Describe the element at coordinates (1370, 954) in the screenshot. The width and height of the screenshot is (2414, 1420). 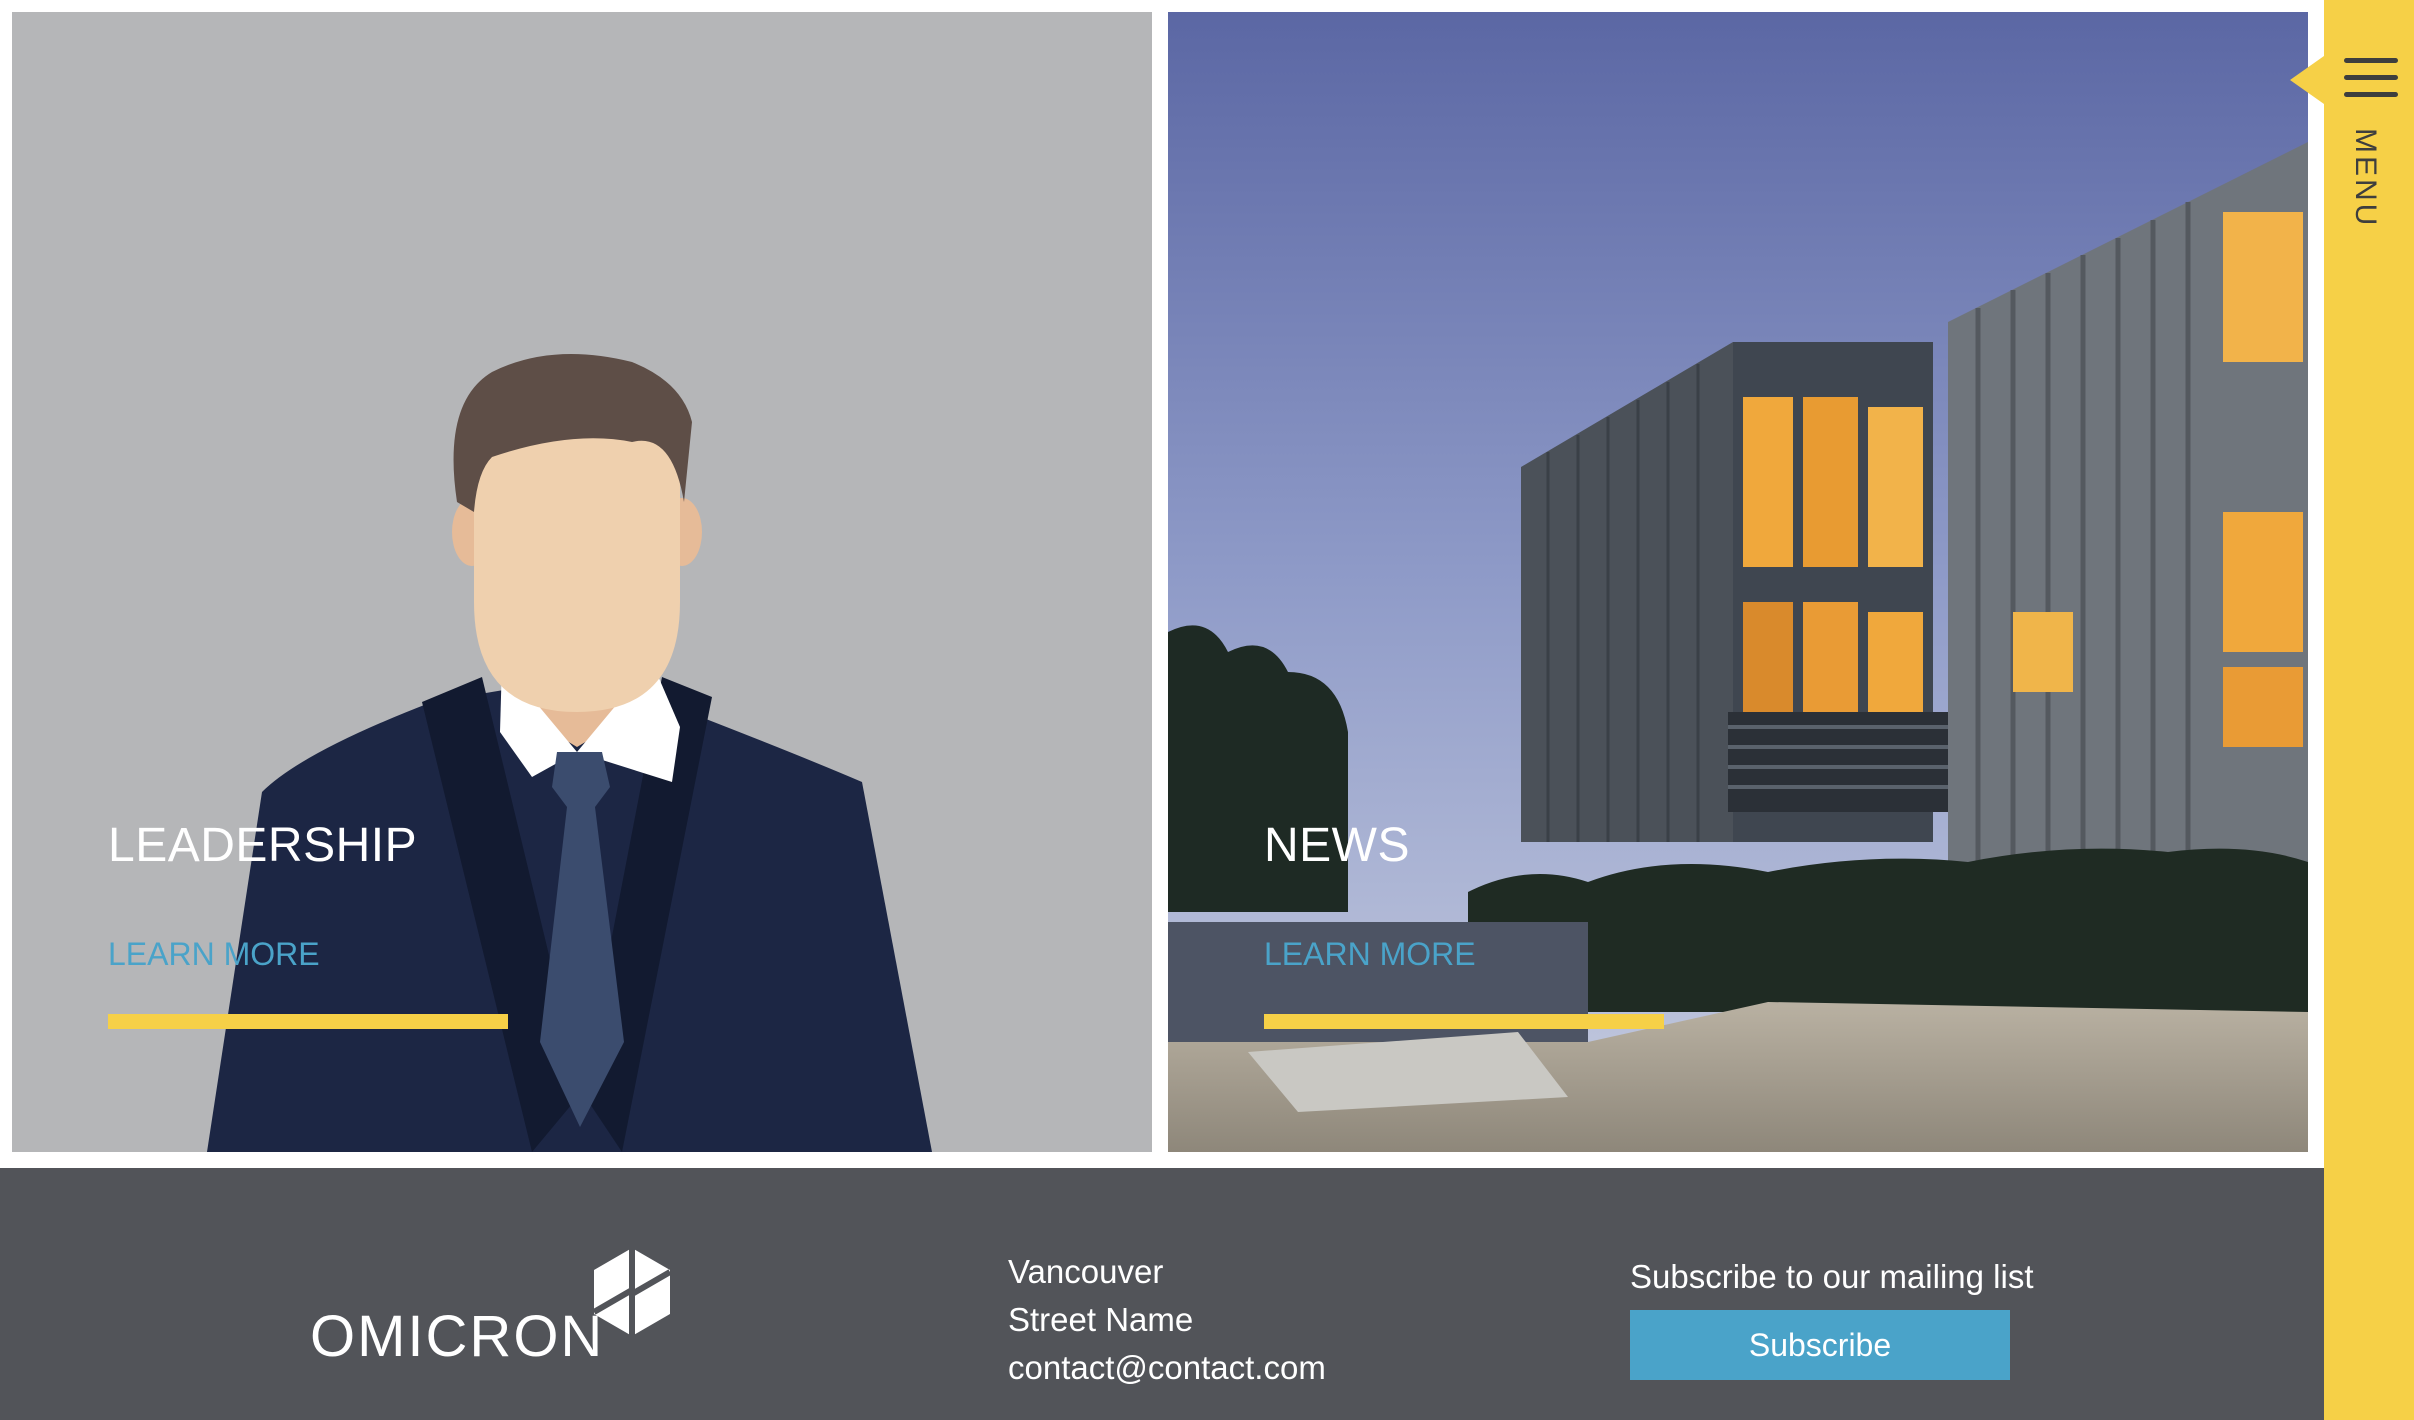
I see `news-learn-more-link: LEARN MORE` at that location.